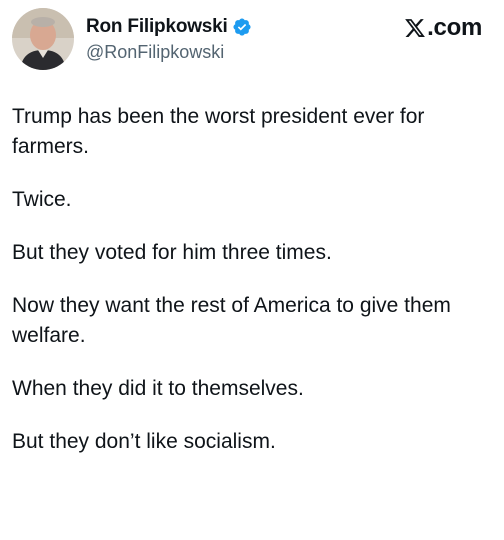 The image size is (504, 540). Describe the element at coordinates (169, 52) in the screenshot. I see `author-handle: @RonFilipkowski` at that location.